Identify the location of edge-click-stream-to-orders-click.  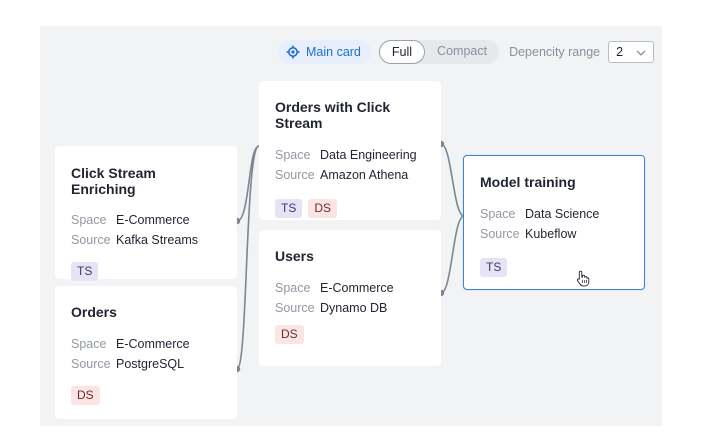
(248, 183).